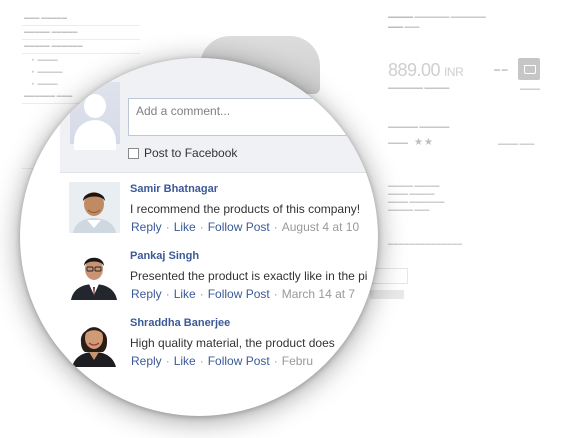  I want to click on comment-timestamp: August 4 at 10, so click(320, 227).